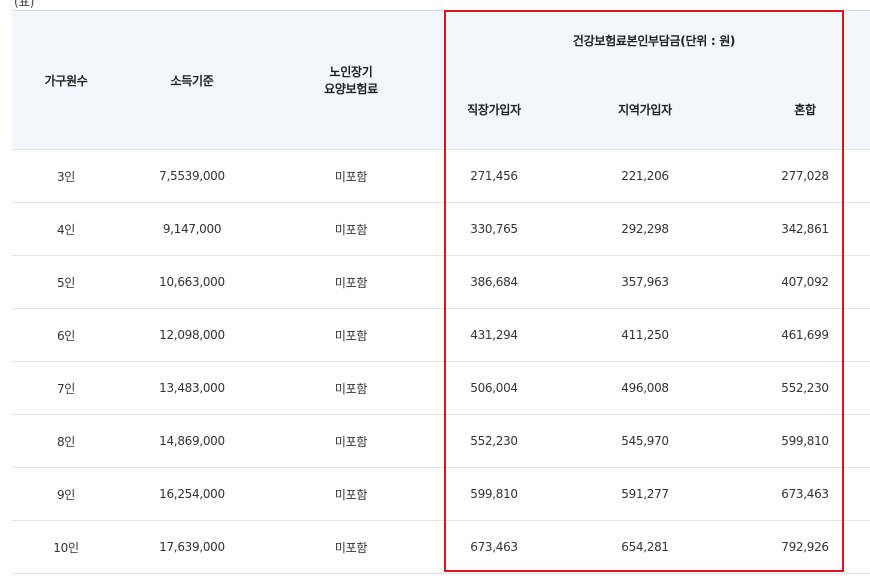  I want to click on cell-regional: 292,298, so click(645, 229).